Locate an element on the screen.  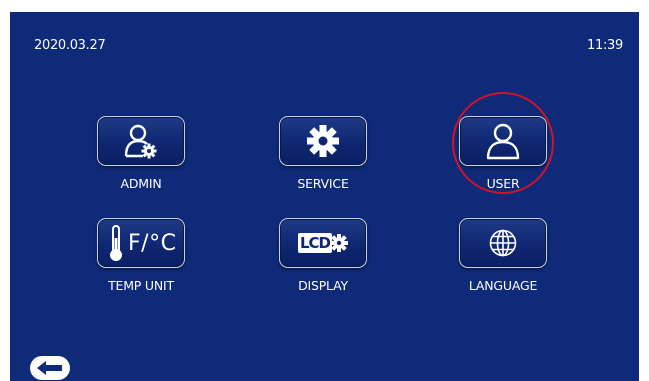
display-button: LCD is located at coordinates (323, 243).